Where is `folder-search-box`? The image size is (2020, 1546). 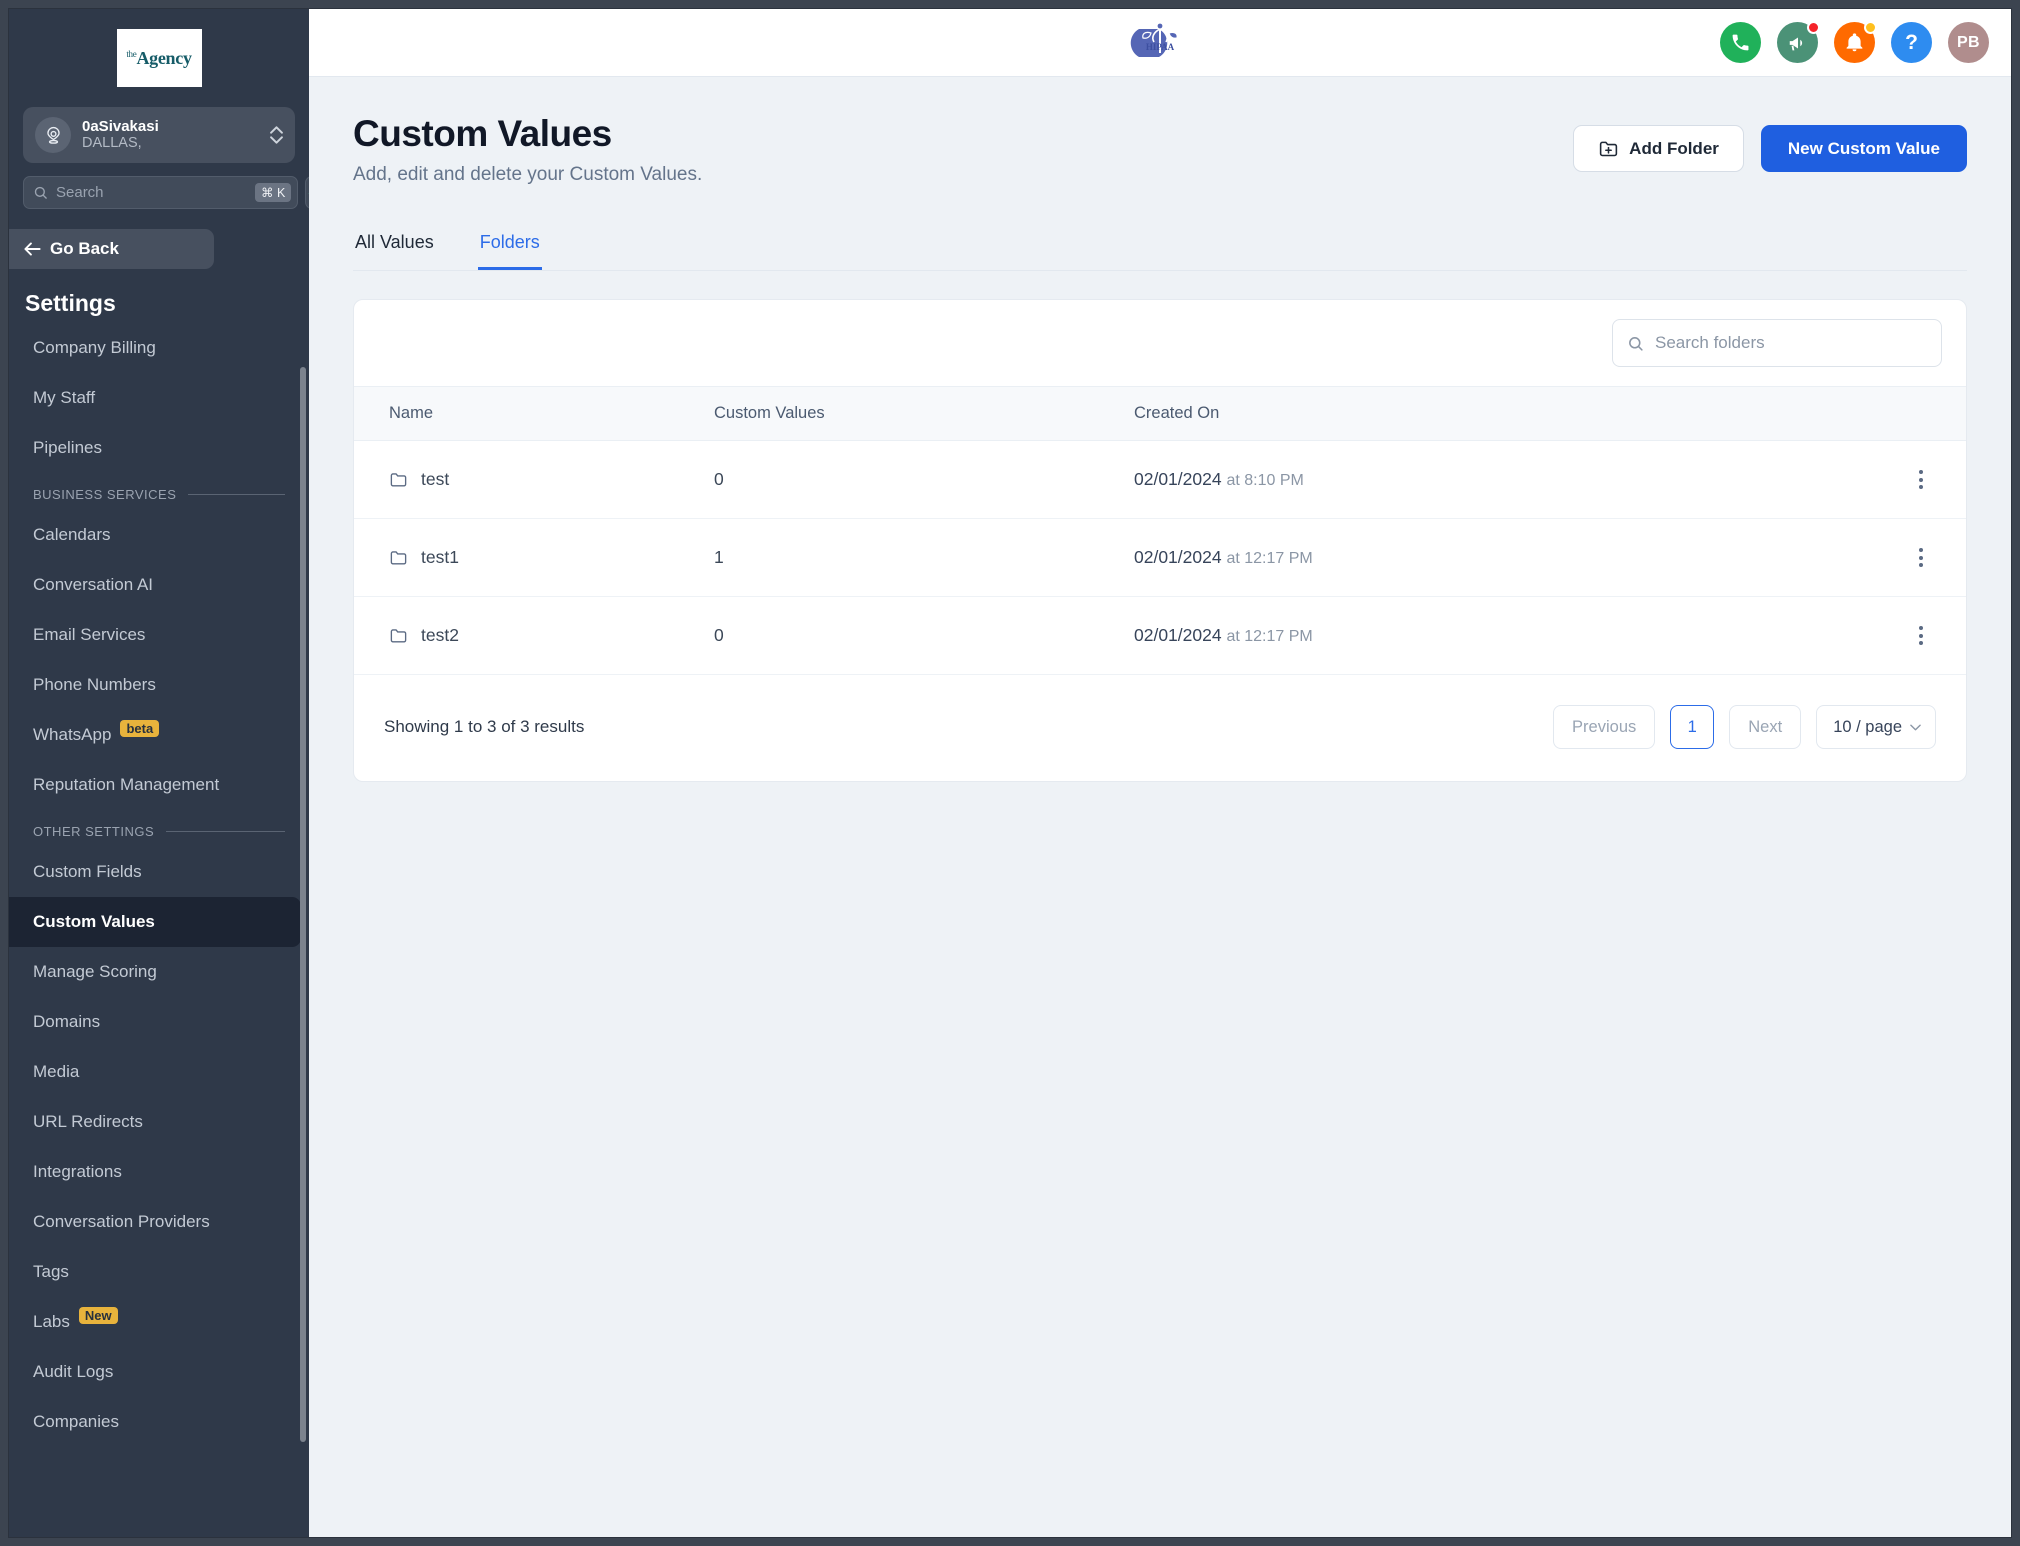
folder-search-box is located at coordinates (1777, 343).